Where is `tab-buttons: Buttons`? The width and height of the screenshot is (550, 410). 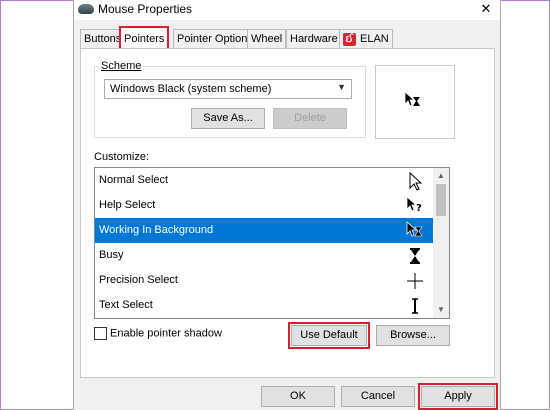
tab-buttons: Buttons is located at coordinates (103, 39).